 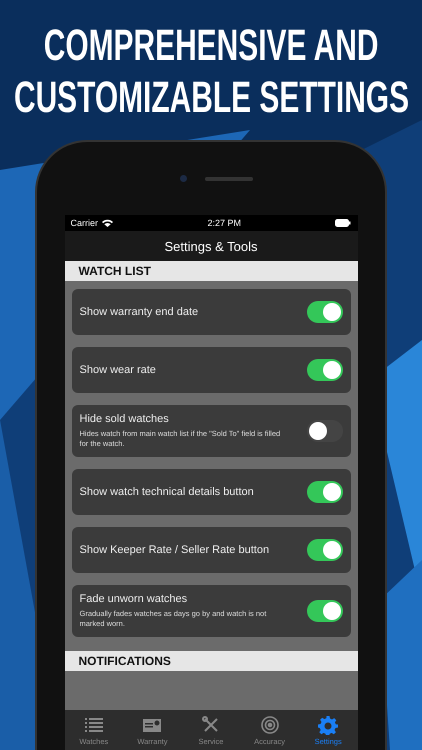 I want to click on section-header: WATCH LIST, so click(x=211, y=271).